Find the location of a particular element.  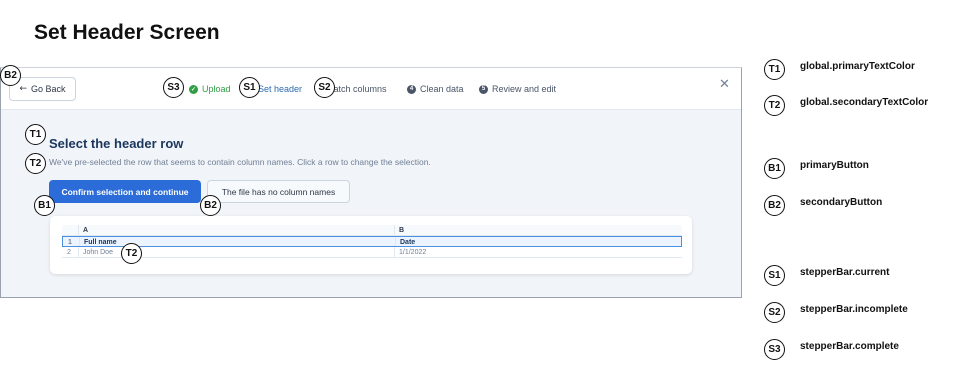

legend-marker: T1 is located at coordinates (774, 69).